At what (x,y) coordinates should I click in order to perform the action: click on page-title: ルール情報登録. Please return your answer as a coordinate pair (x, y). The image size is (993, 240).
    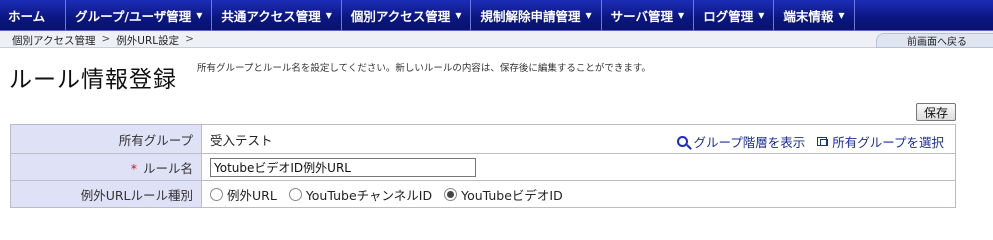
    Looking at the image, I should click on (93, 80).